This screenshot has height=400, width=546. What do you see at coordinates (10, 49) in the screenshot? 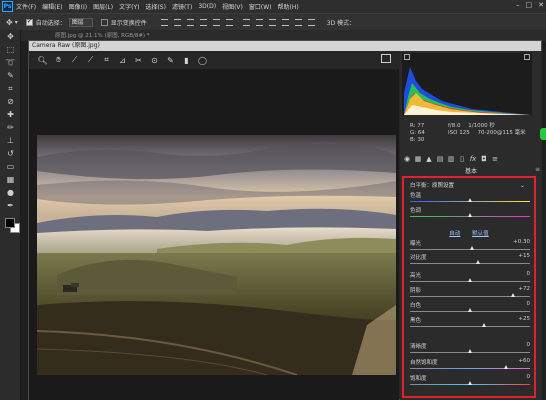
I see `marquee-tool-icon: ⬚` at bounding box center [10, 49].